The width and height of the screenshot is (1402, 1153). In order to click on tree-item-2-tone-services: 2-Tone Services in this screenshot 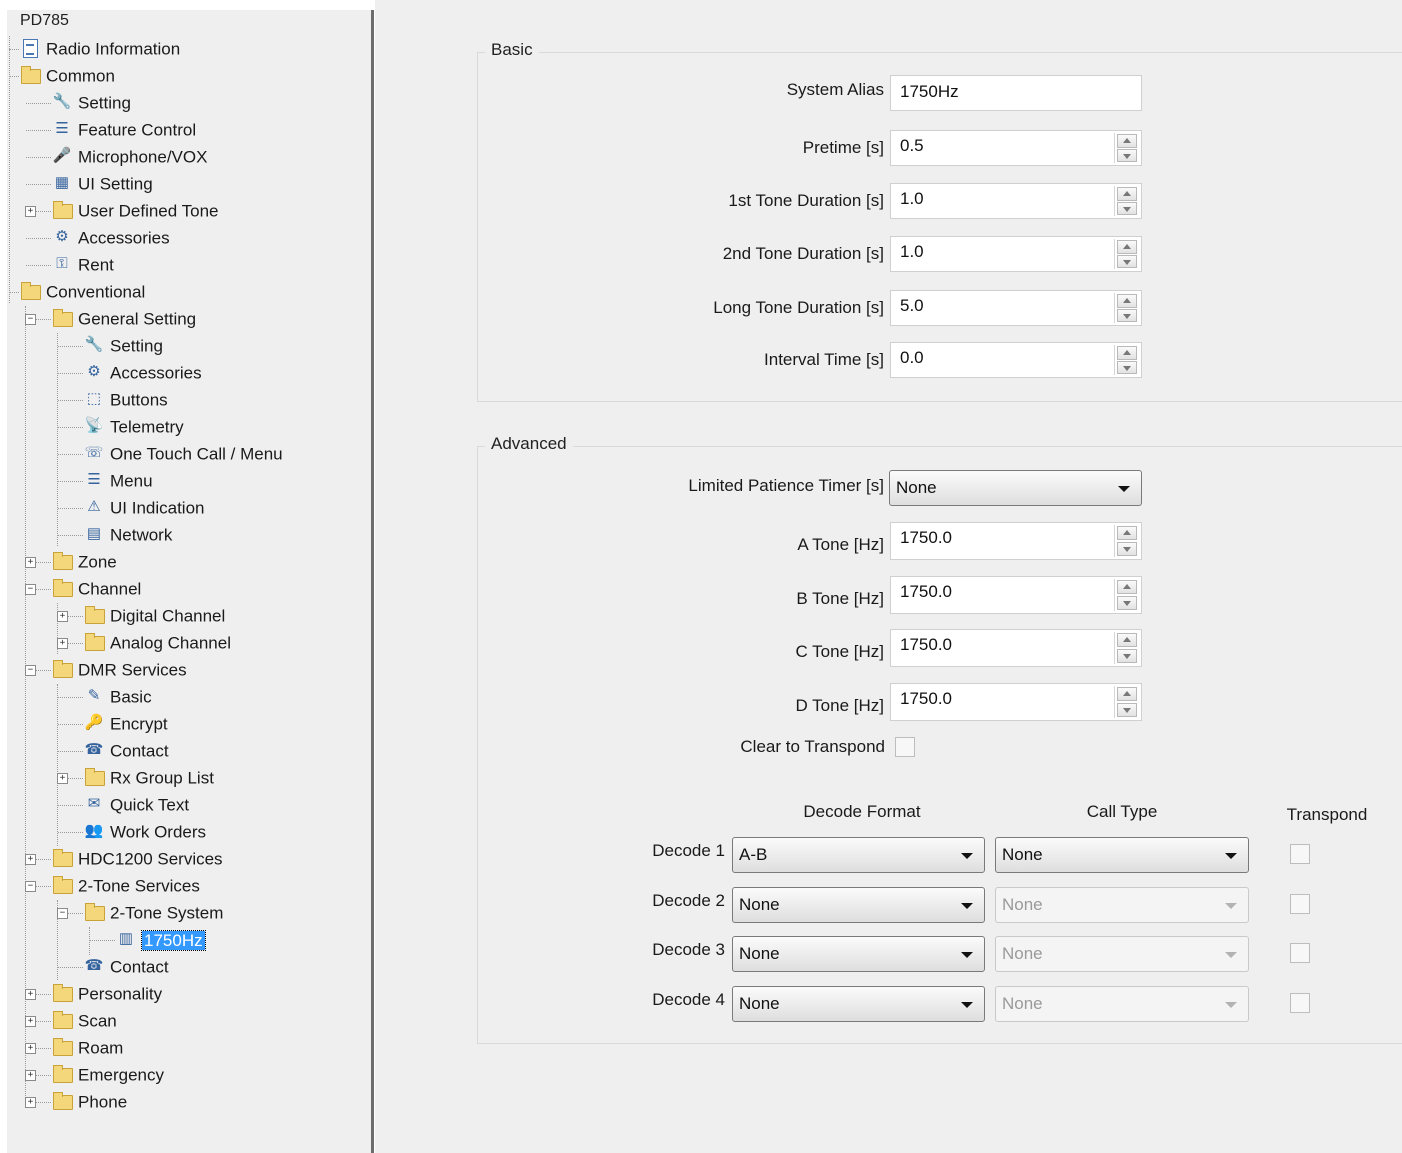, I will do `click(126, 886)`.